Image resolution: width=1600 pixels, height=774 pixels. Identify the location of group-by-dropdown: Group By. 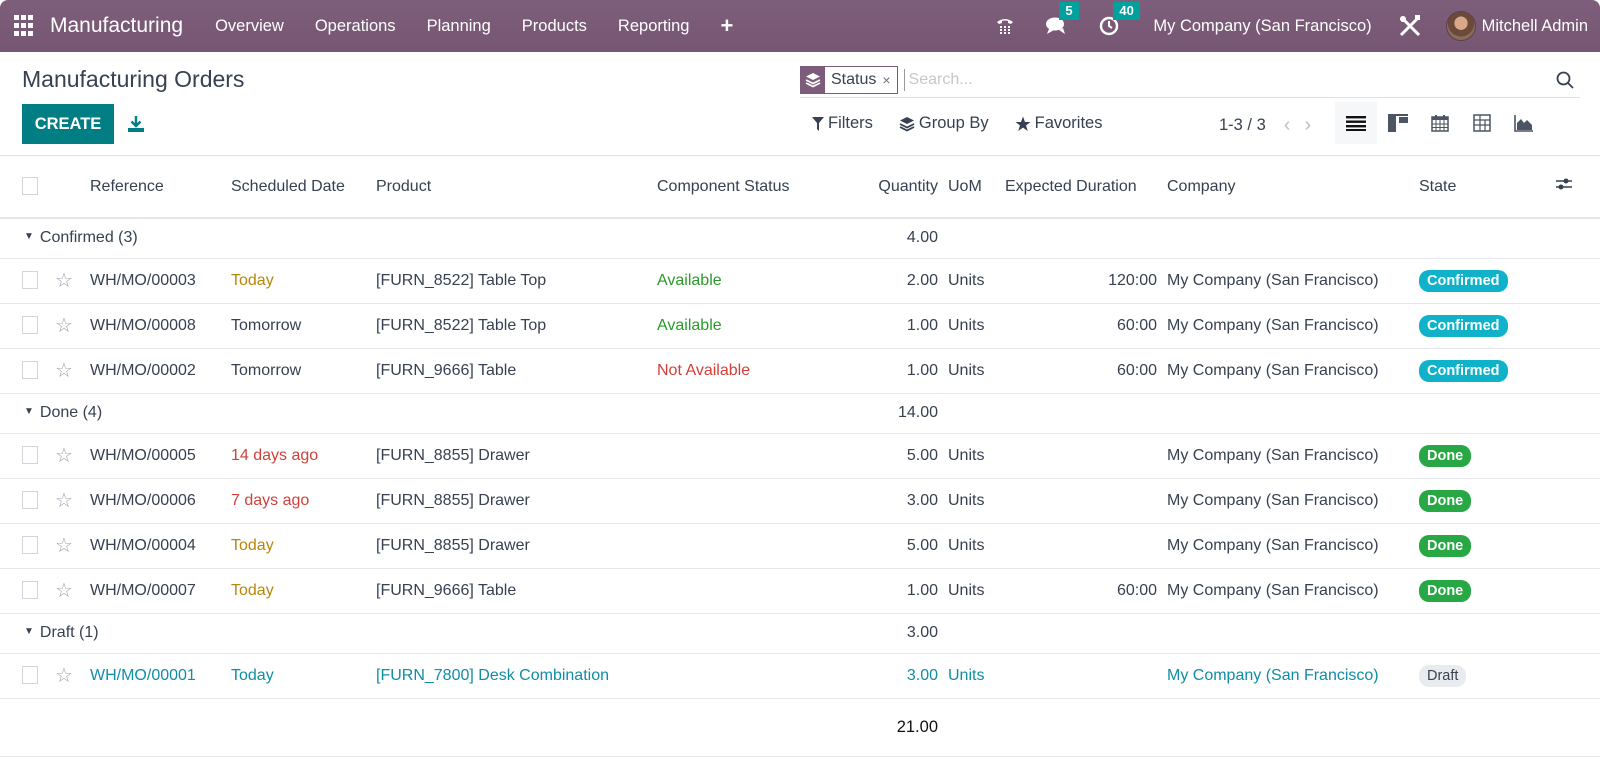
(944, 123).